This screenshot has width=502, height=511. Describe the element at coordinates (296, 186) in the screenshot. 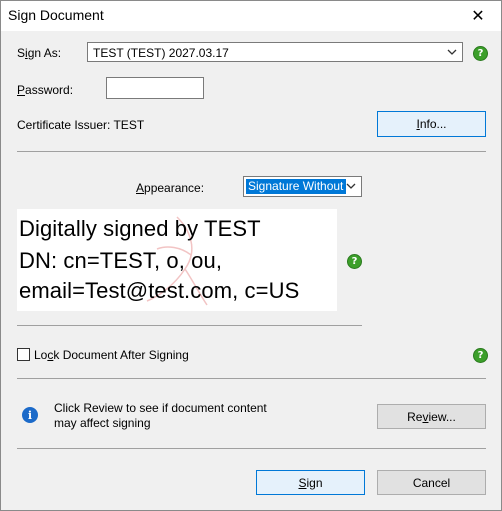

I see `appearance-value: Signature Without` at that location.